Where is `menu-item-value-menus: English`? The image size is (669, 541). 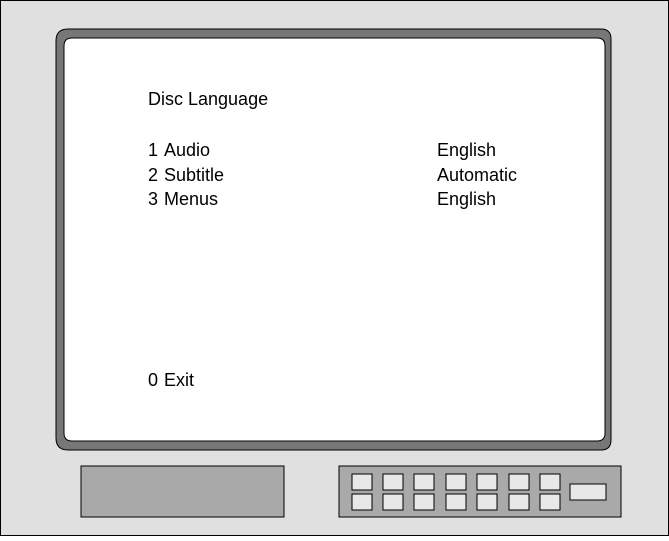 menu-item-value-menus: English is located at coordinates (467, 199).